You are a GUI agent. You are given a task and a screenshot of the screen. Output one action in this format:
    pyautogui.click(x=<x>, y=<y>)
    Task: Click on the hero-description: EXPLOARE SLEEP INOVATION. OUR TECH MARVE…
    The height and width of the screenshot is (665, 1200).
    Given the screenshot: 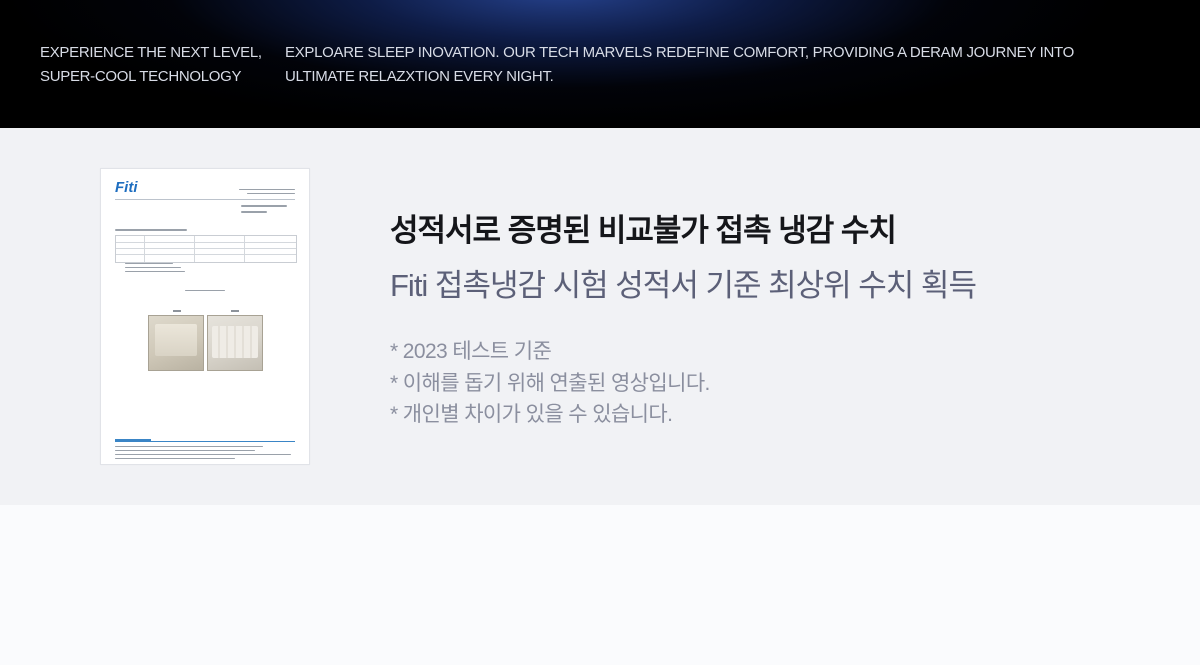 What is the action you would take?
    pyautogui.click(x=679, y=64)
    